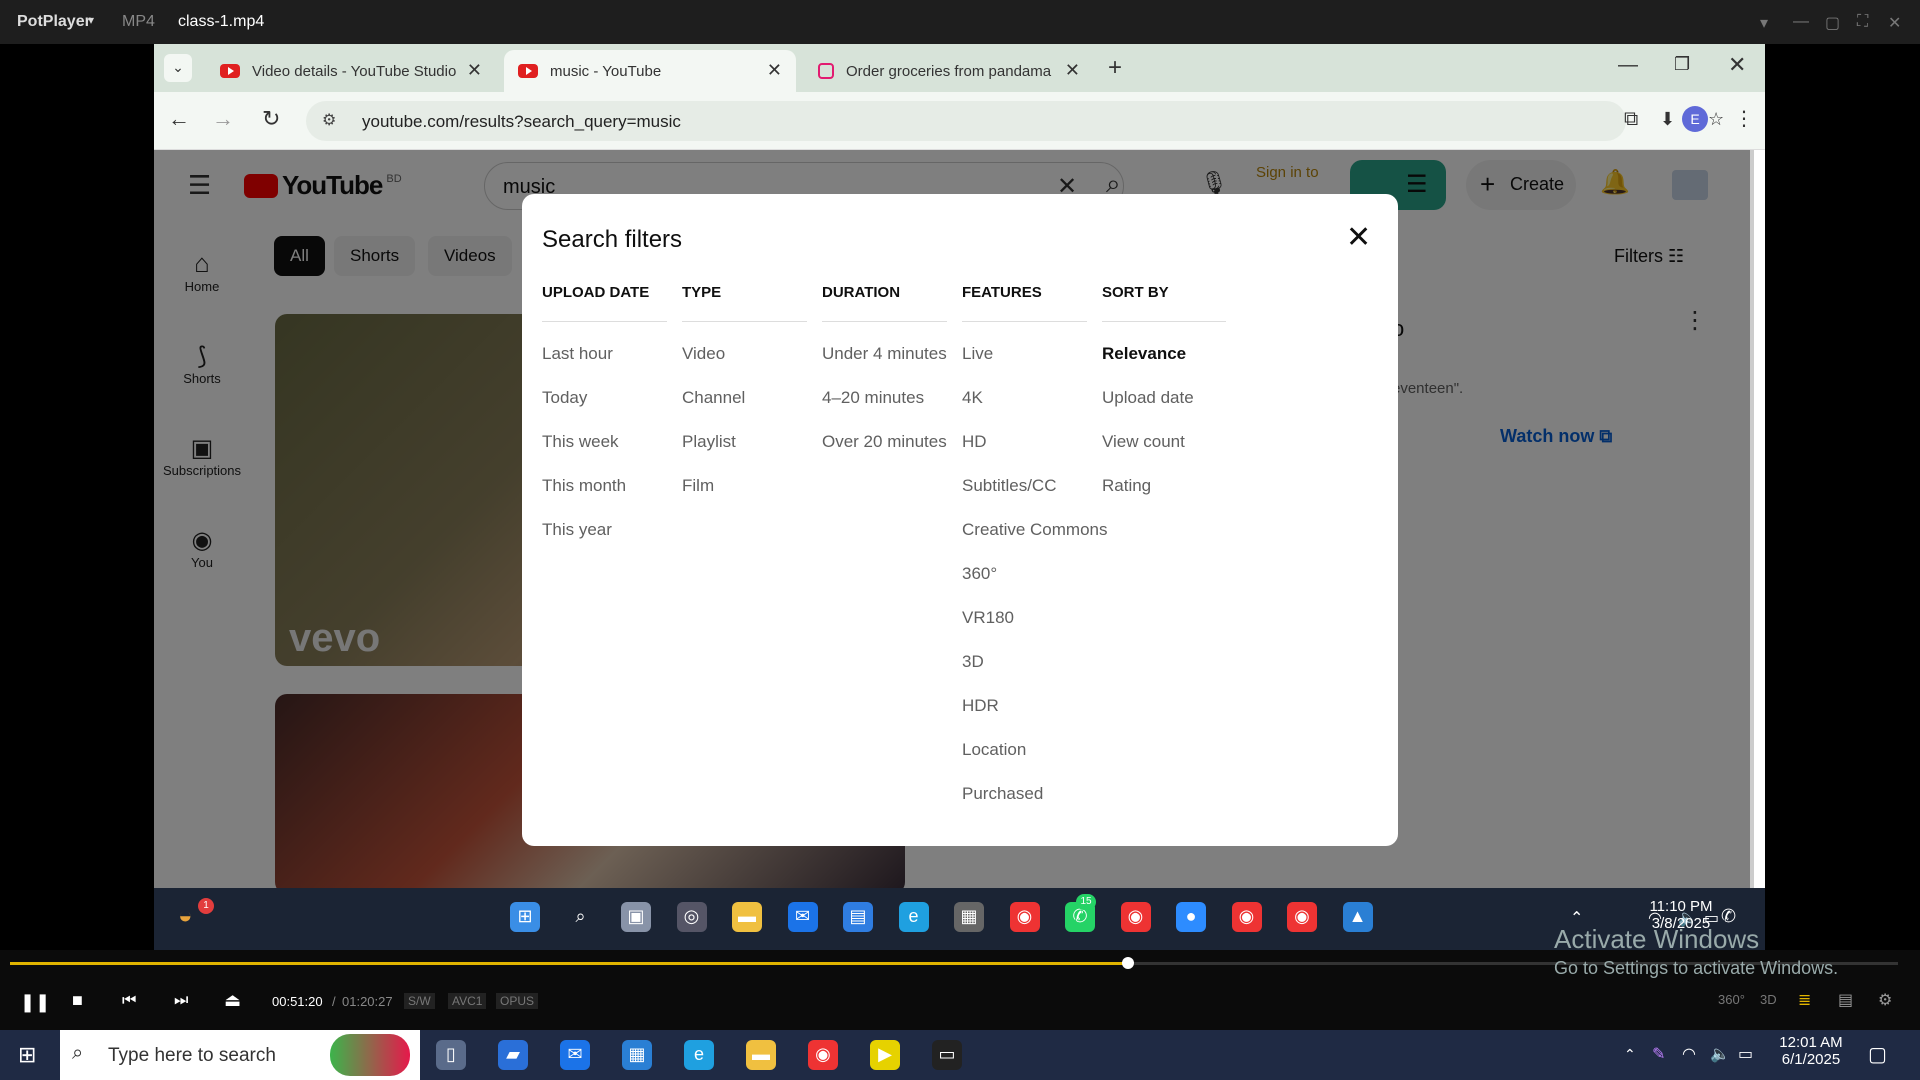 This screenshot has height=1080, width=1920. I want to click on filter-option: View count, so click(1143, 442).